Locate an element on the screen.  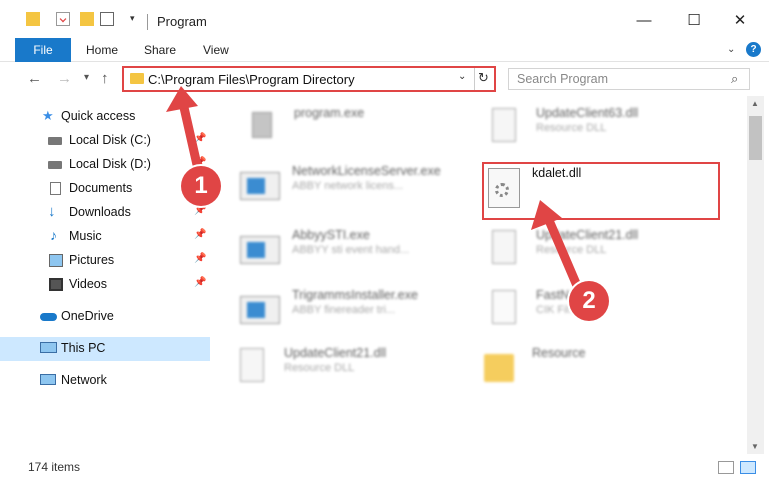
sidebar-item-documents: Documents 📌 is located at coordinates (105, 189).